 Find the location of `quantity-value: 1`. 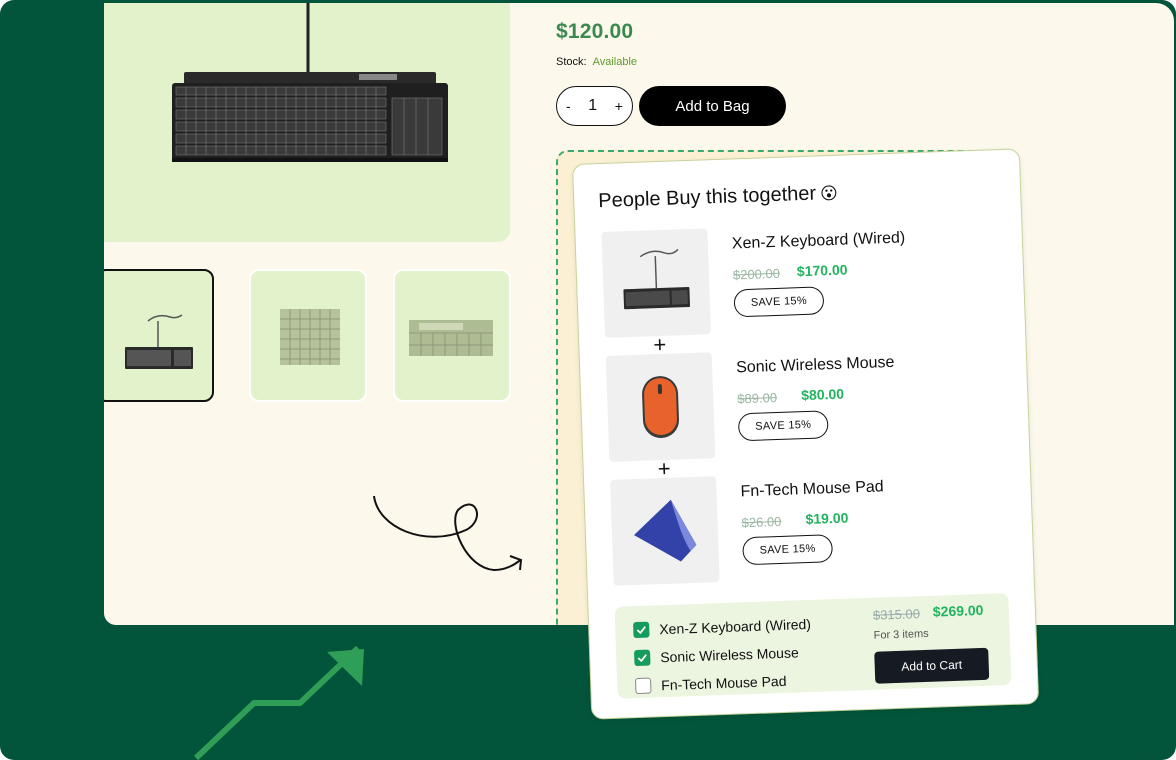

quantity-value: 1 is located at coordinates (592, 106).